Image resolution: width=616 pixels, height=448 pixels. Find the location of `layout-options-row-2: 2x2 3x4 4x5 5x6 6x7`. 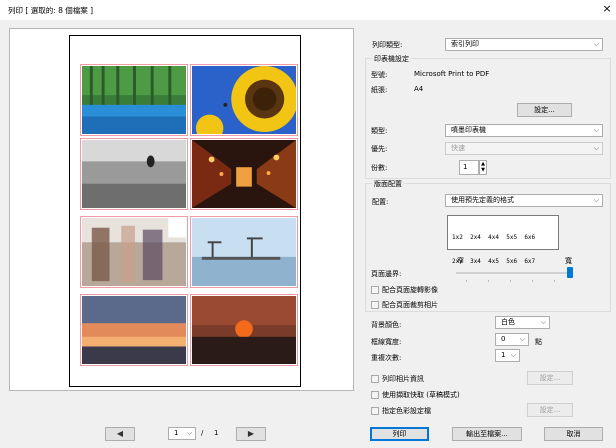

layout-options-row-2: 2x2 3x4 4x5 5x6 6x7 is located at coordinates (503, 262).